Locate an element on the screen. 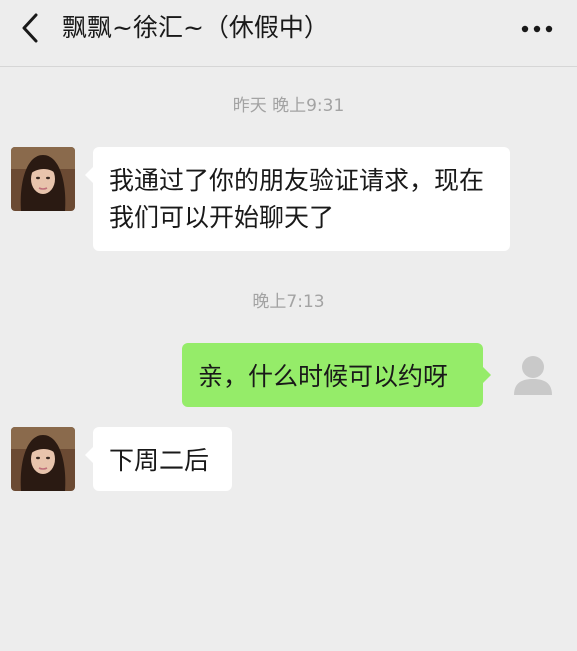  incoming-message-bubble: 下周二后 is located at coordinates (158, 459).